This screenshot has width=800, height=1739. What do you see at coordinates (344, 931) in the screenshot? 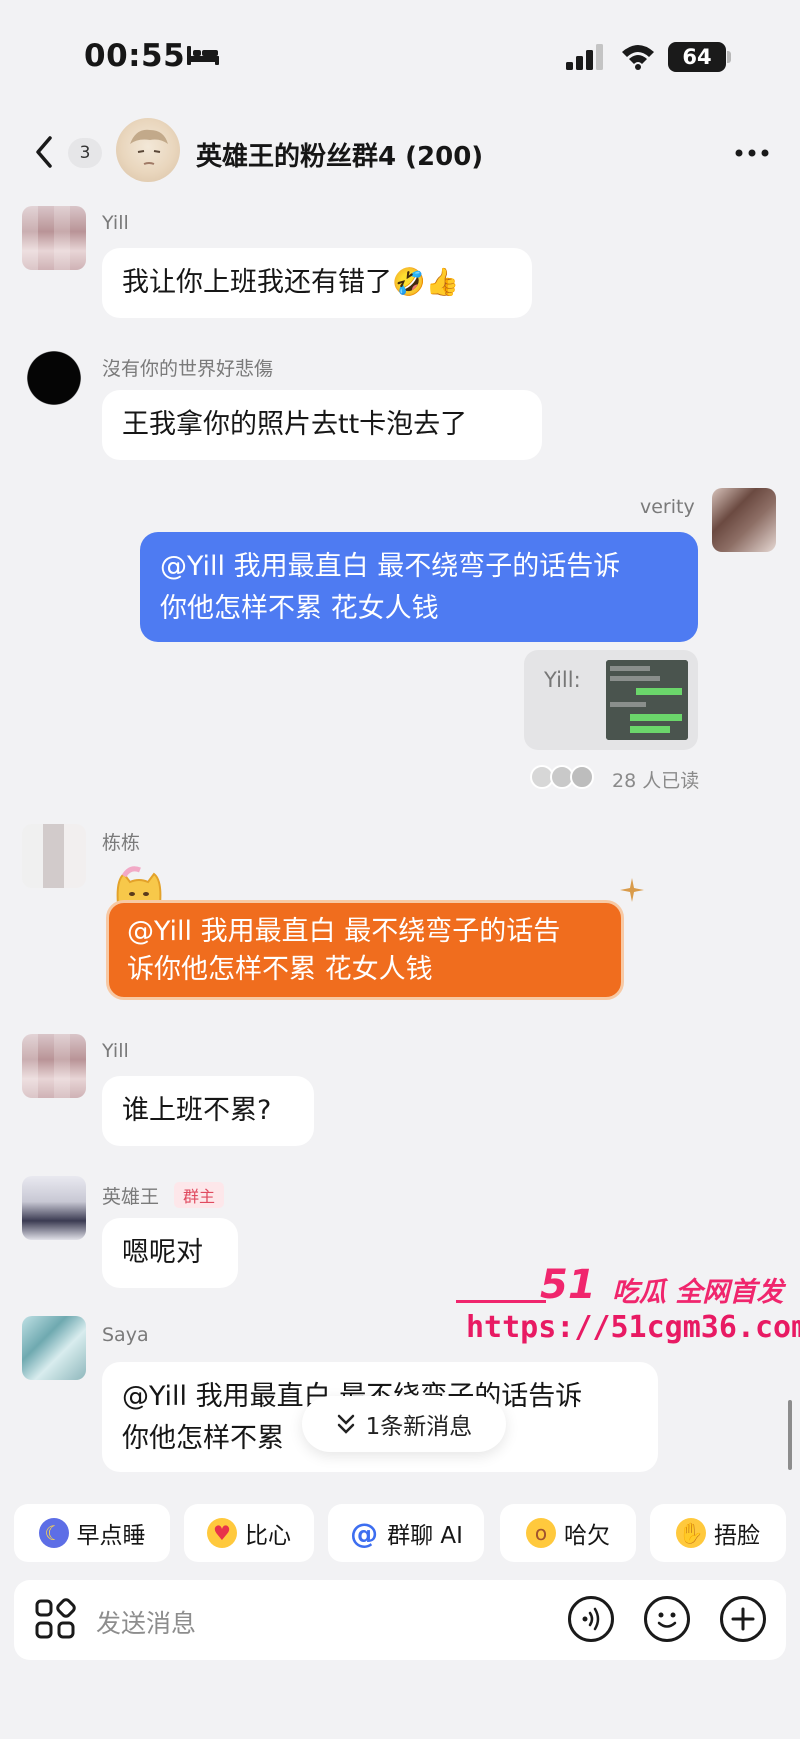
I see `message-text-line: @Yill 我用最直白 最不绕弯子的话告` at bounding box center [344, 931].